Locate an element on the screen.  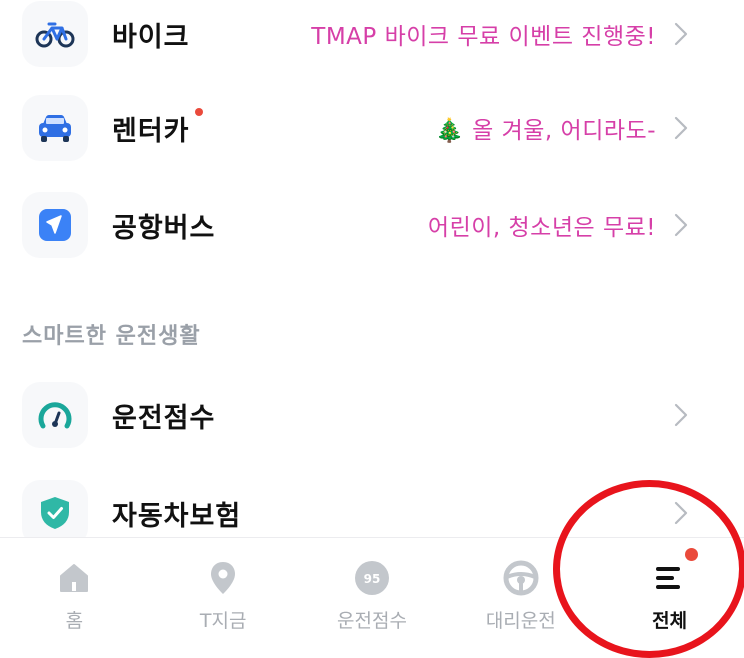
tab-label: T지금 is located at coordinates (223, 621).